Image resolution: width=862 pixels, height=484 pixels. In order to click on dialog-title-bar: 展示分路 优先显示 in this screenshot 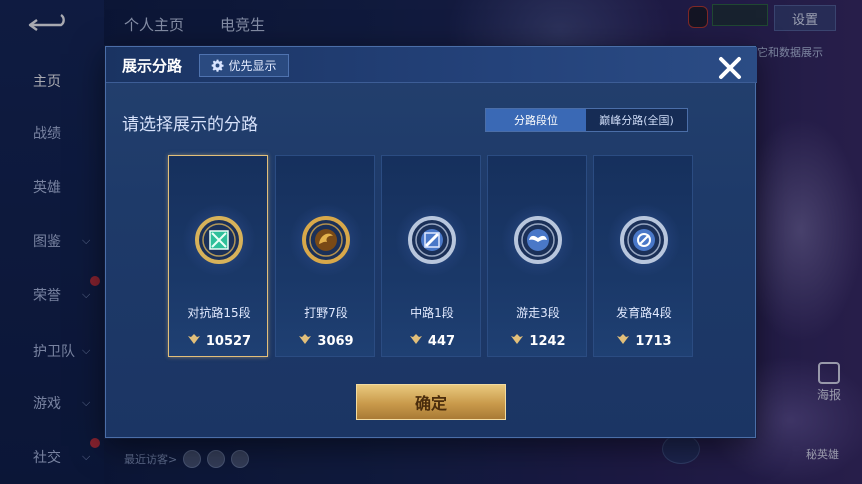, I will do `click(431, 65)`.